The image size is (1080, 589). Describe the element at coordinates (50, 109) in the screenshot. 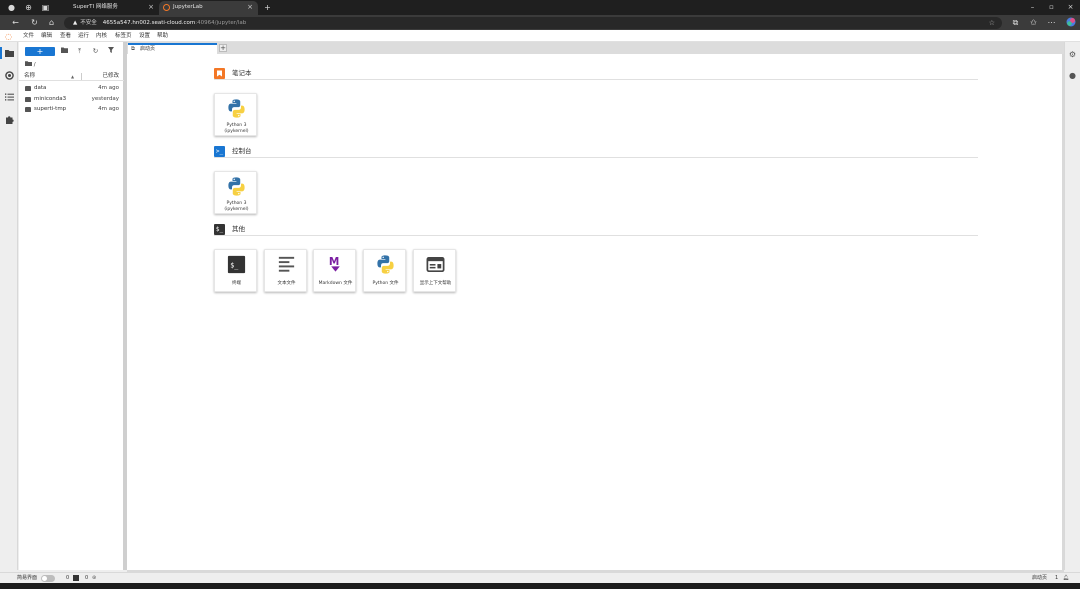

I see `file-name: superti-tmp` at that location.